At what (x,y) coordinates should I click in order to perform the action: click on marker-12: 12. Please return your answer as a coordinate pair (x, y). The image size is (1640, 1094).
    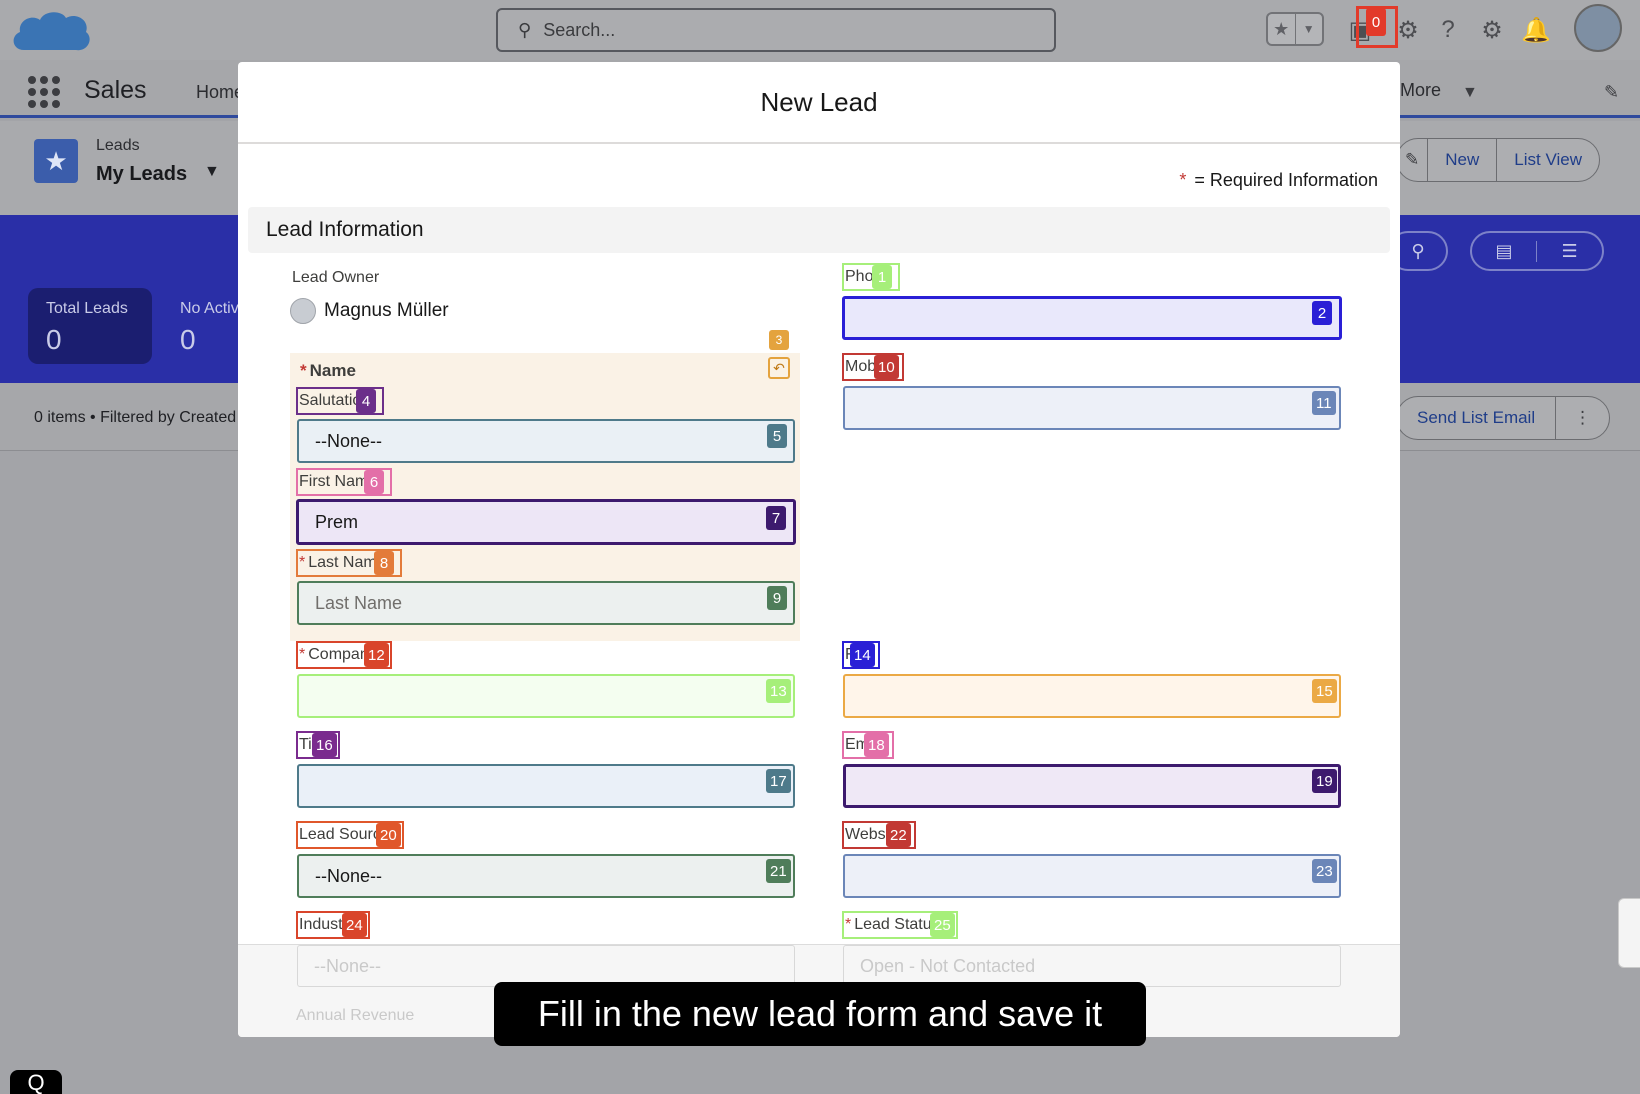
    Looking at the image, I should click on (376, 655).